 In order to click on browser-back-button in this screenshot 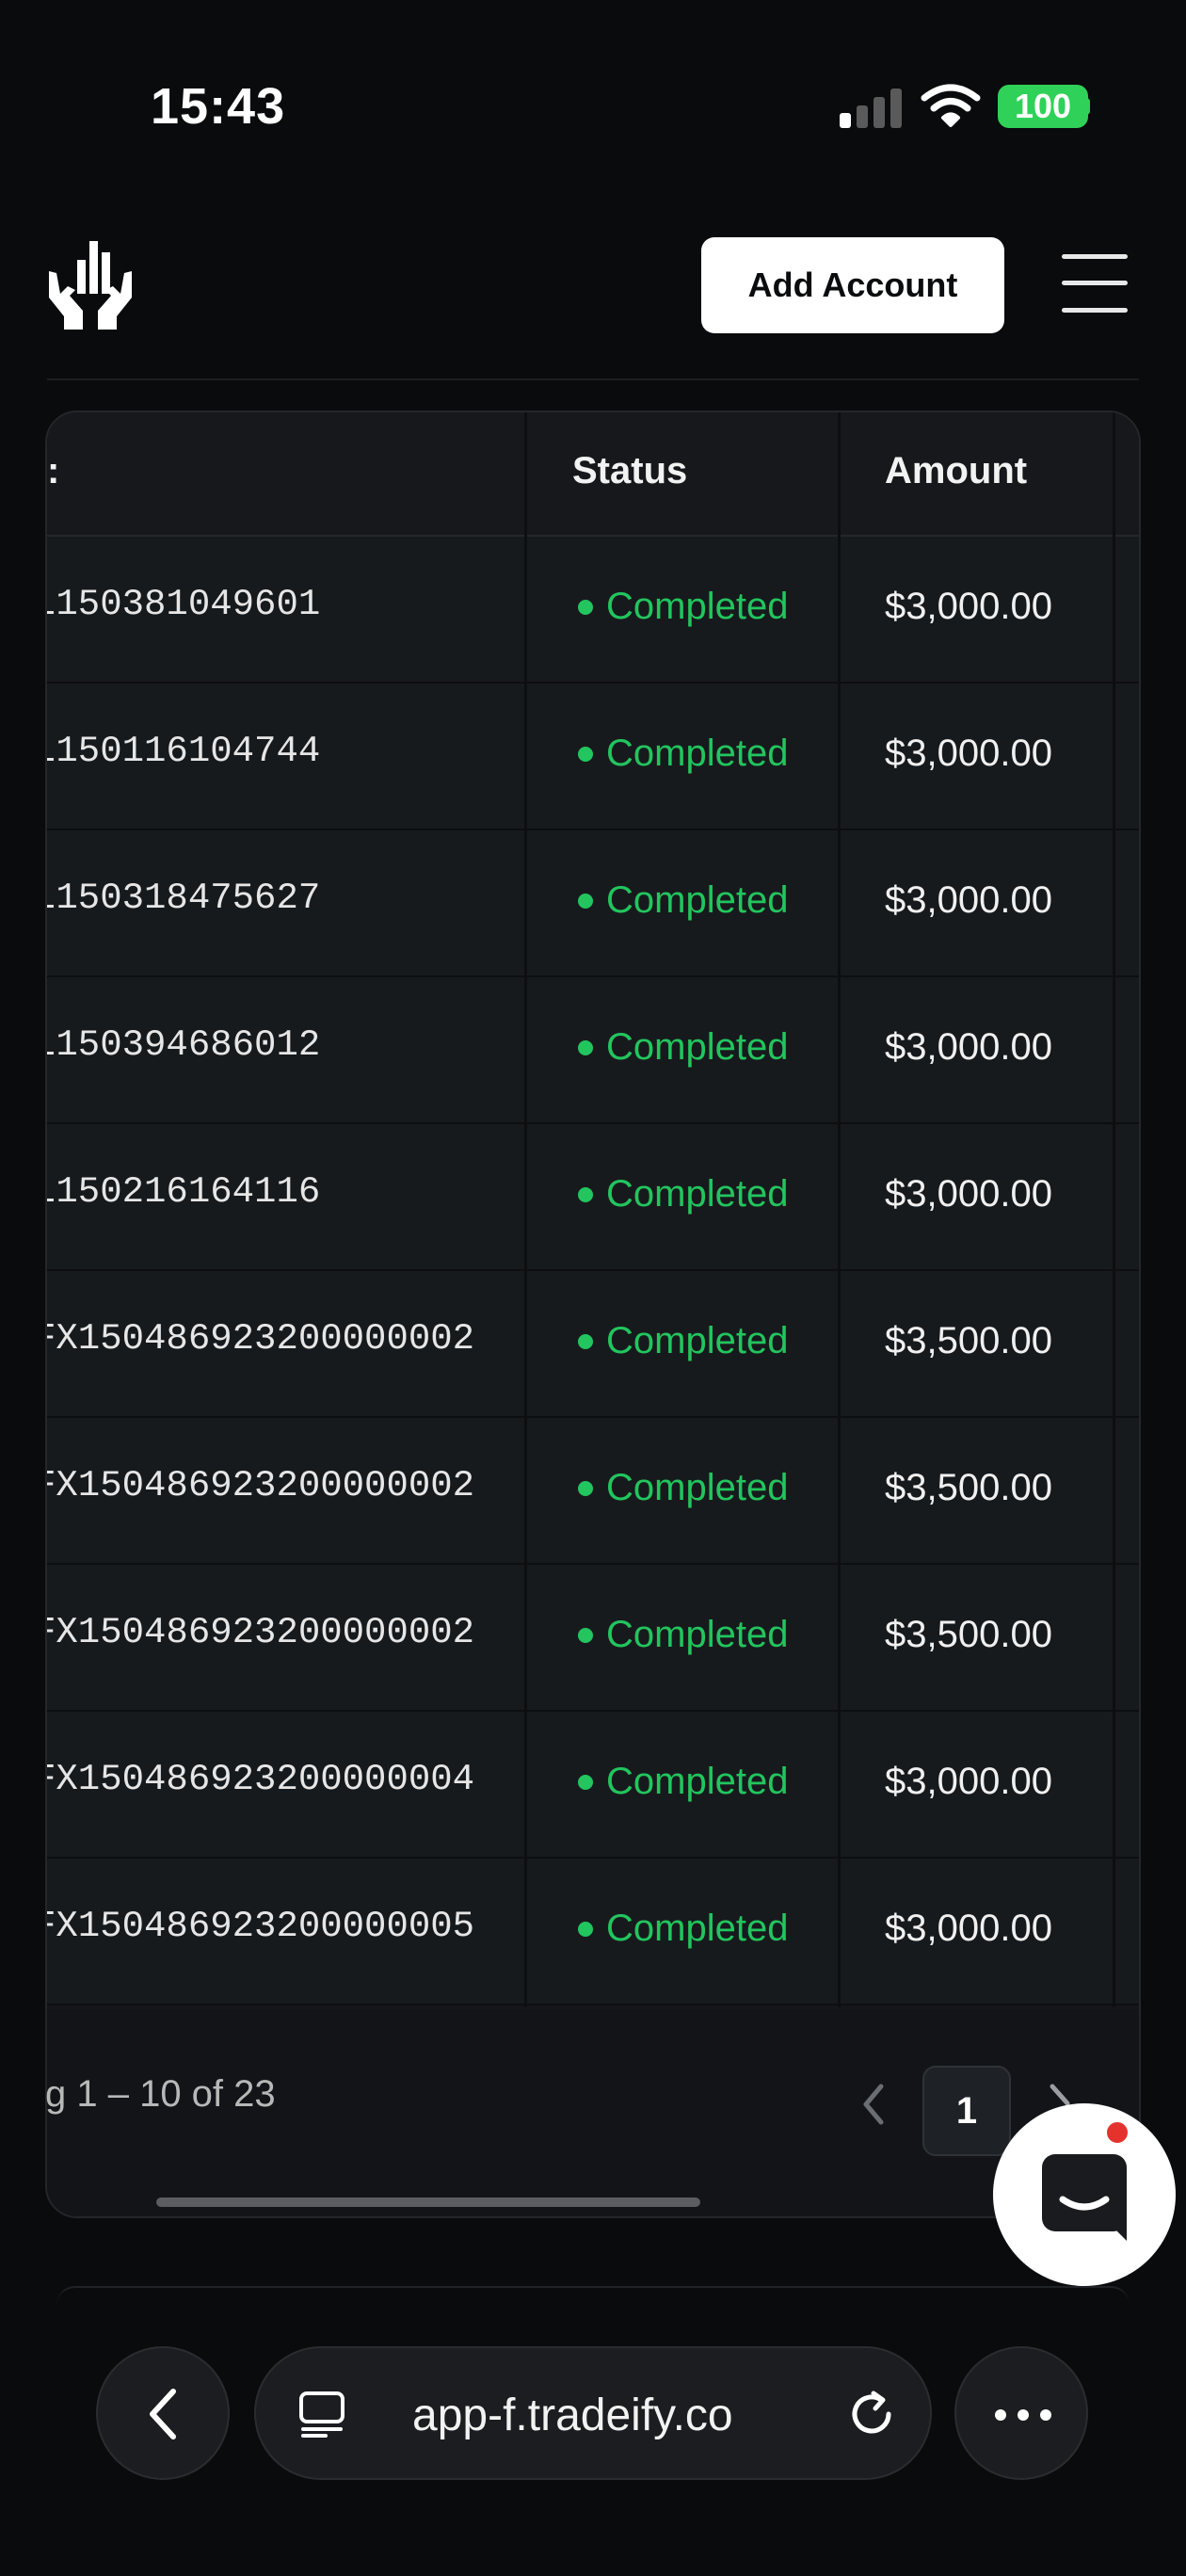, I will do `click(163, 2413)`.